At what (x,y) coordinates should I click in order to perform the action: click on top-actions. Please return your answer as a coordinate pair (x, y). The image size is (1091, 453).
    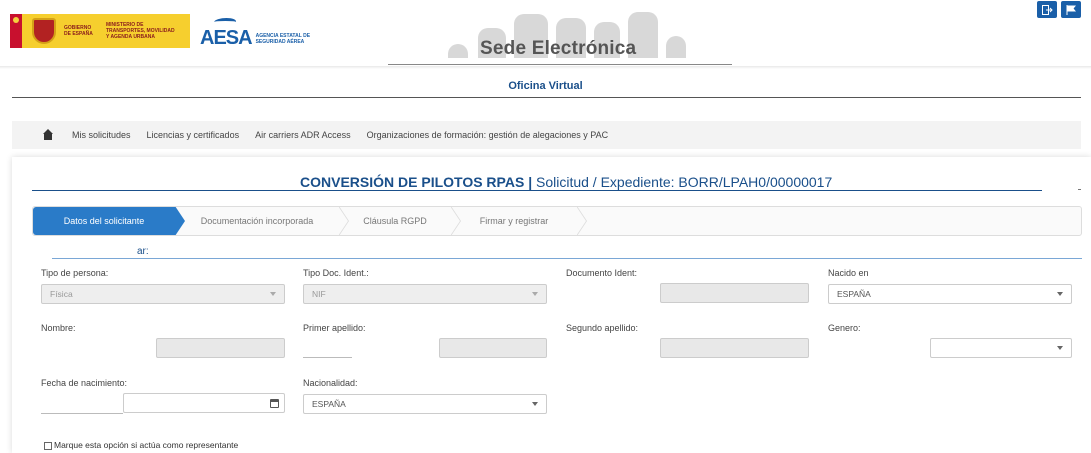
    Looking at the image, I should click on (1059, 9).